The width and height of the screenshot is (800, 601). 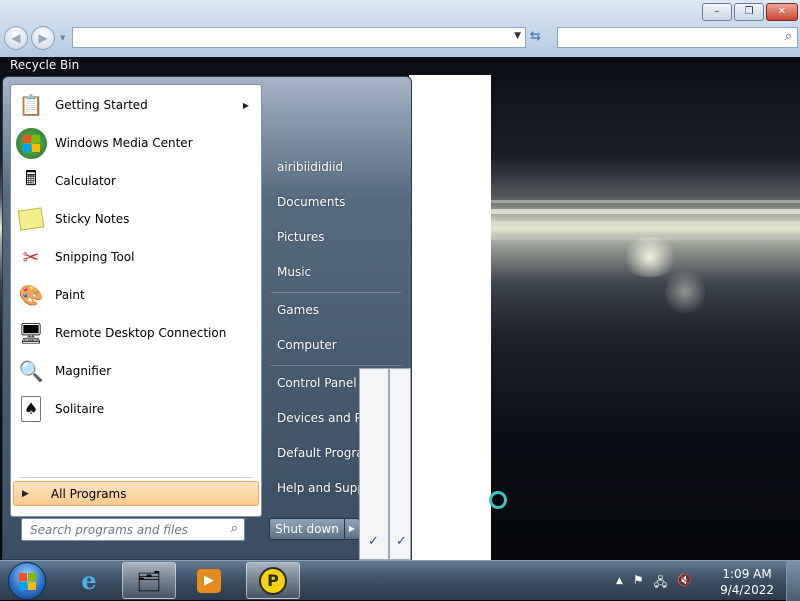 I want to click on program-remote-desktop: 🖥 Remote Desktop Connection, so click(x=136, y=333).